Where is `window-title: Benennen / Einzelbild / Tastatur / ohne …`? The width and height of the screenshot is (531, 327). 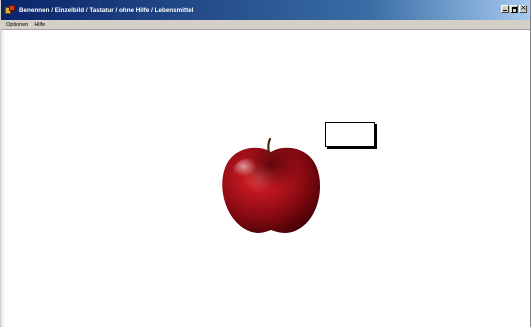 window-title: Benennen / Einzelbild / Tastatur / ohne … is located at coordinates (106, 10).